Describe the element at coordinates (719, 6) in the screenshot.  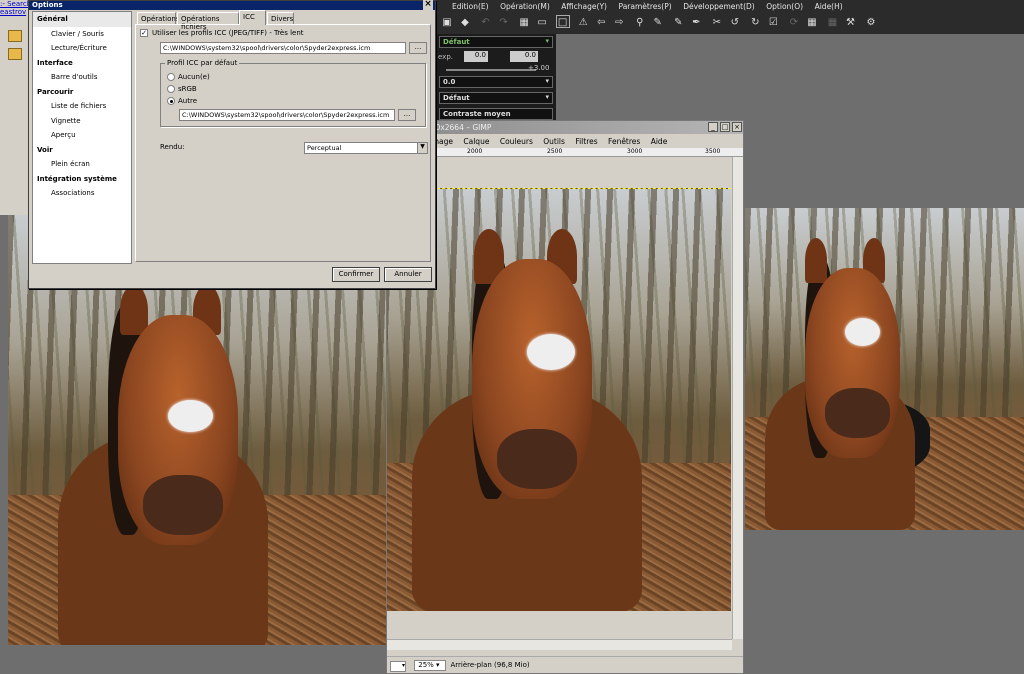
I see `menu-developpement: Développement(D)` at that location.